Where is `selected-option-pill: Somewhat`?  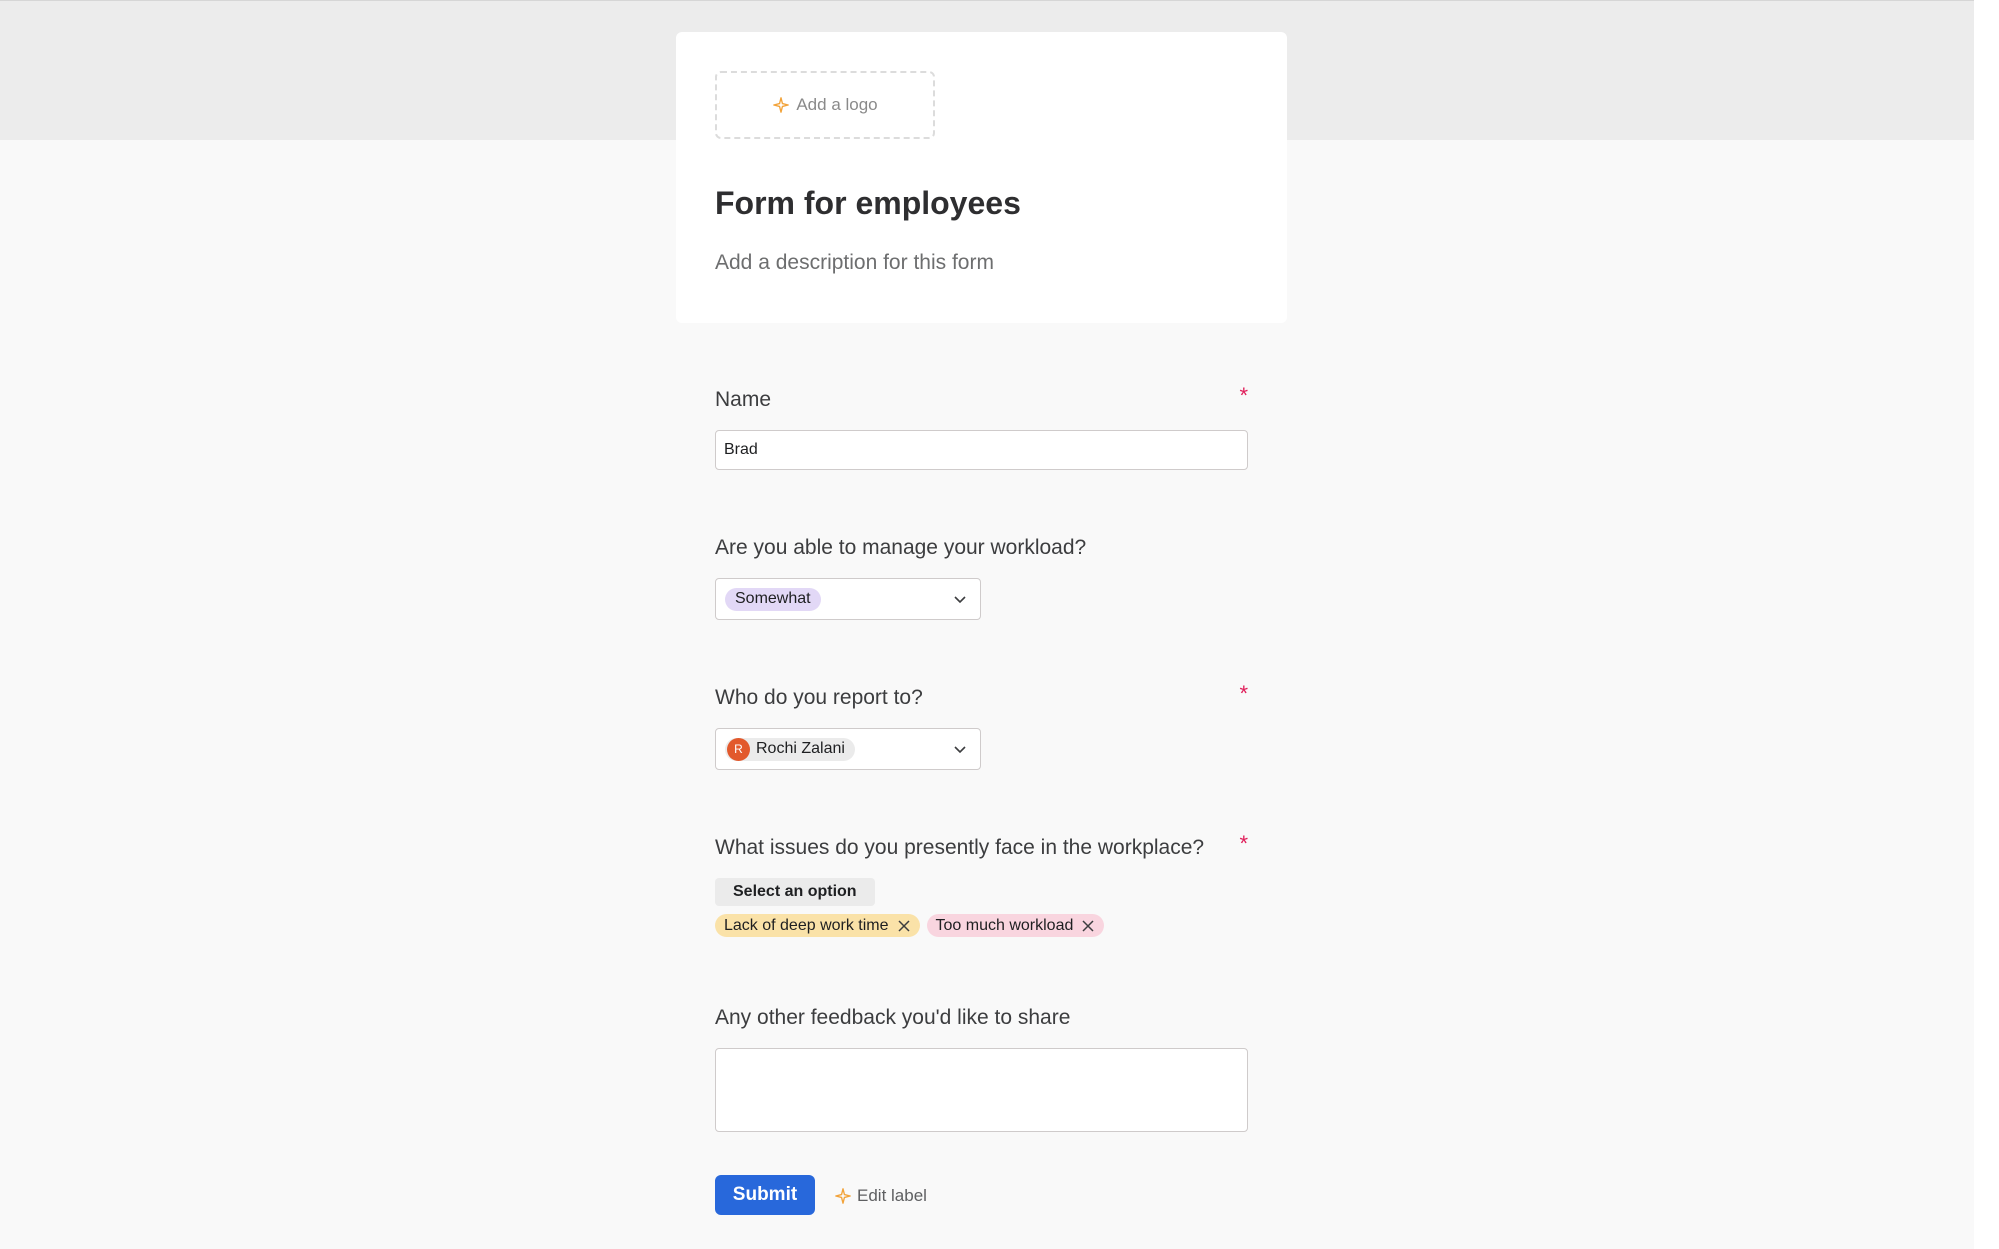
selected-option-pill: Somewhat is located at coordinates (773, 599).